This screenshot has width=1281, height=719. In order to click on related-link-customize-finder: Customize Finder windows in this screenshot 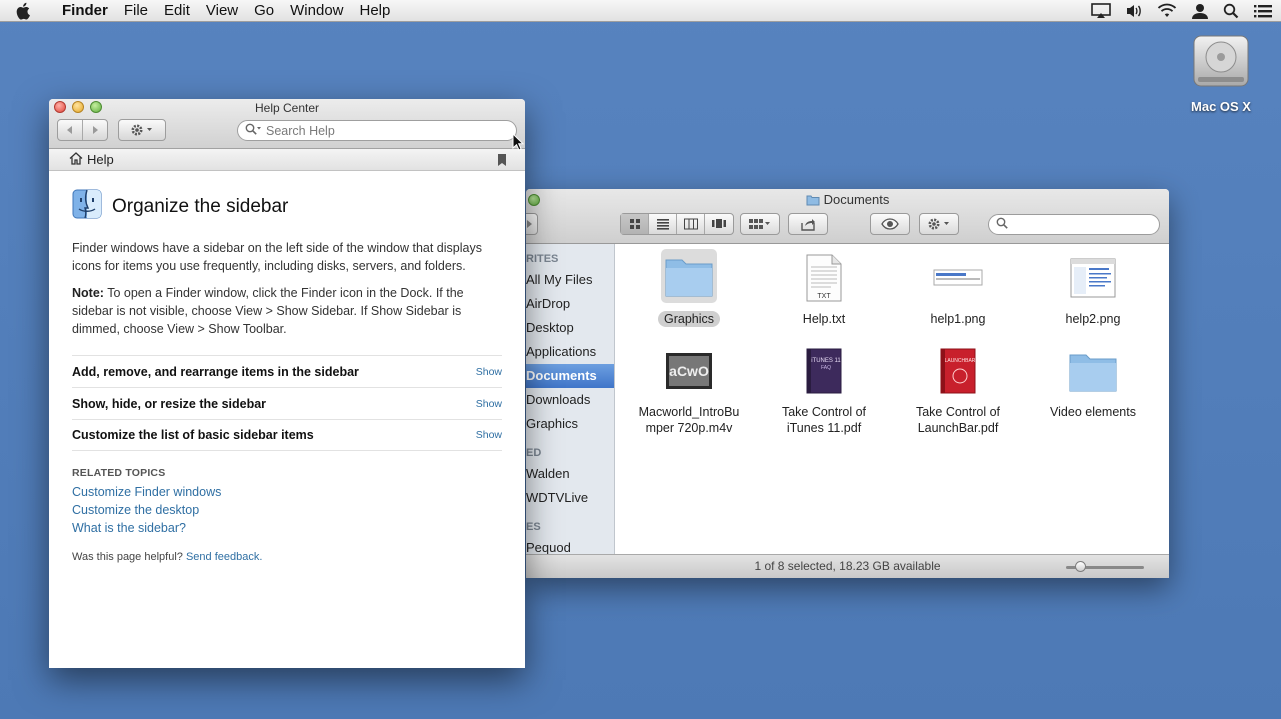, I will do `click(287, 492)`.